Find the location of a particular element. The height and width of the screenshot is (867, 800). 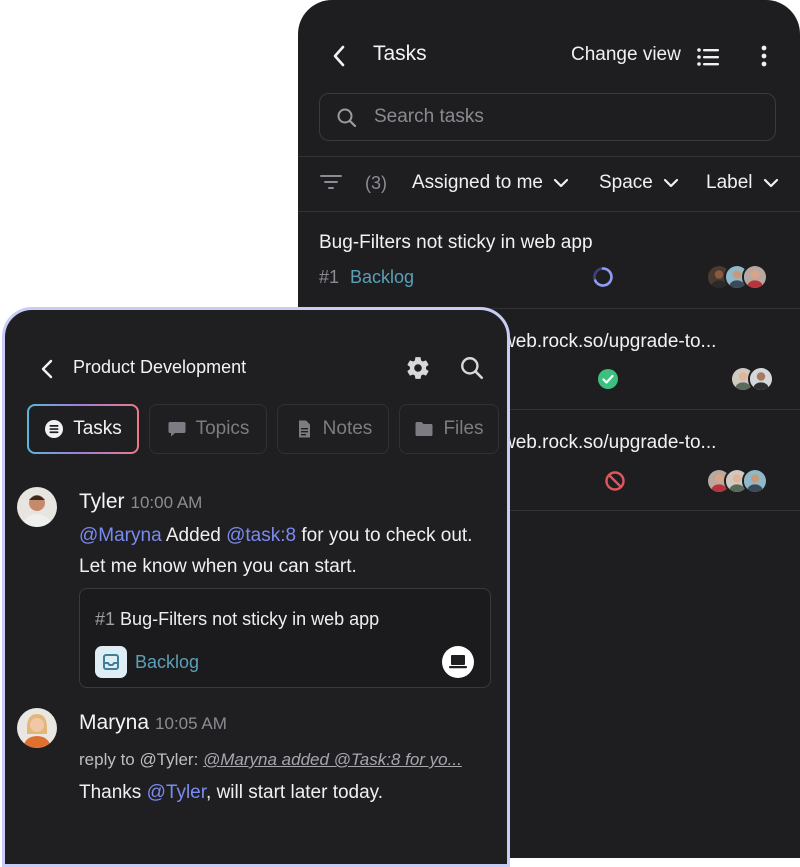

change-view-button: Change view is located at coordinates (626, 55).